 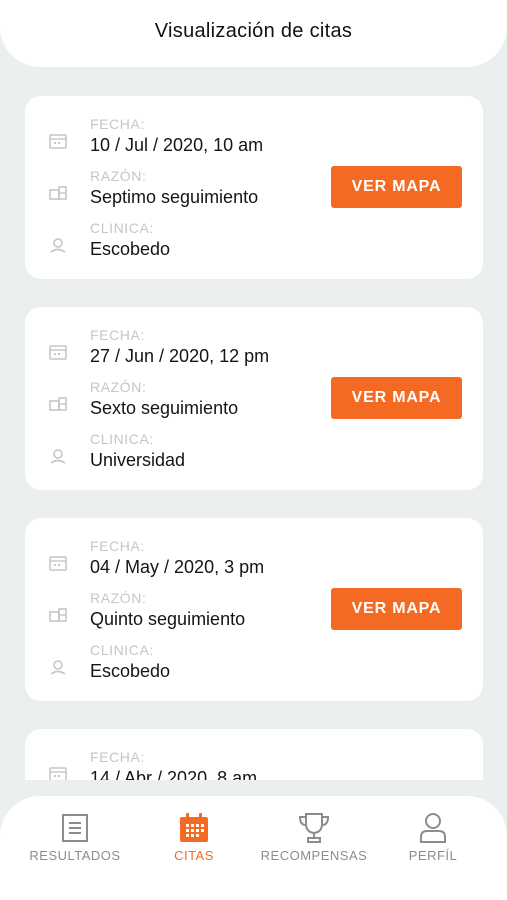 What do you see at coordinates (433, 855) in the screenshot?
I see `tab-label: PERFÍL` at bounding box center [433, 855].